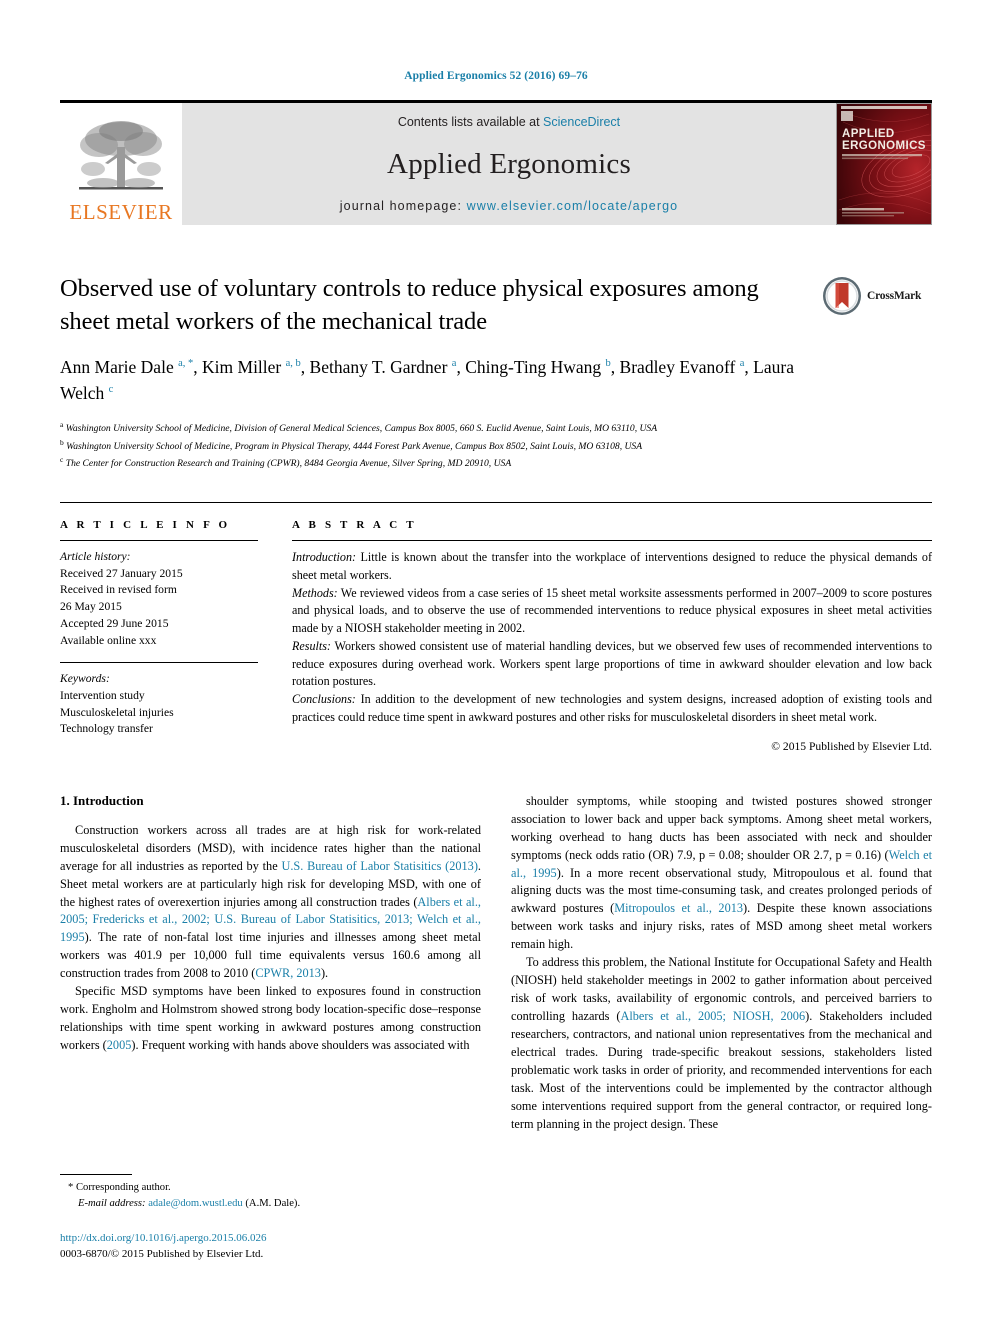 The width and height of the screenshot is (992, 1323). Describe the element at coordinates (112, 1204) in the screenshot. I see `email-label: E-mail address:` at that location.